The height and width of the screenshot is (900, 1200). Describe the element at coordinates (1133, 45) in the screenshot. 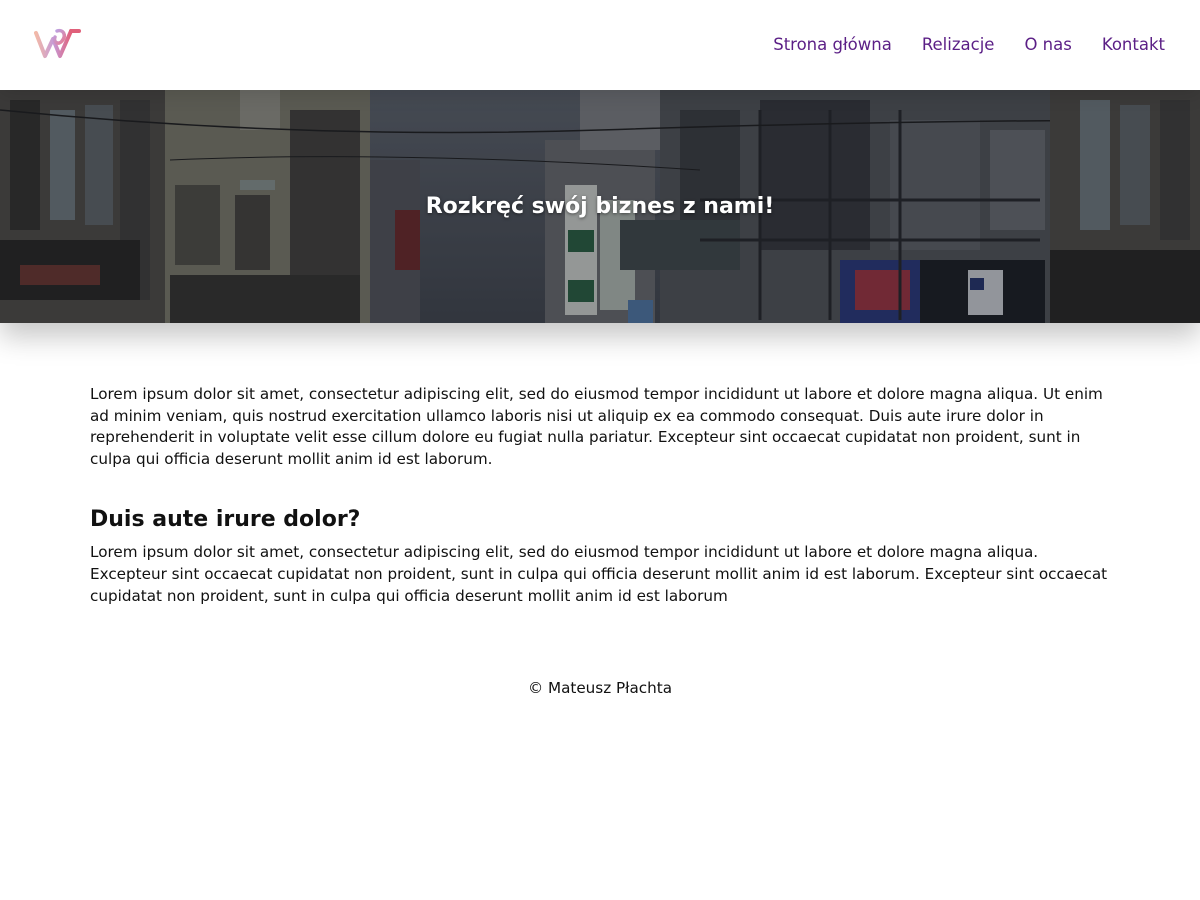

I see `nav-link-contact: Kontakt` at that location.